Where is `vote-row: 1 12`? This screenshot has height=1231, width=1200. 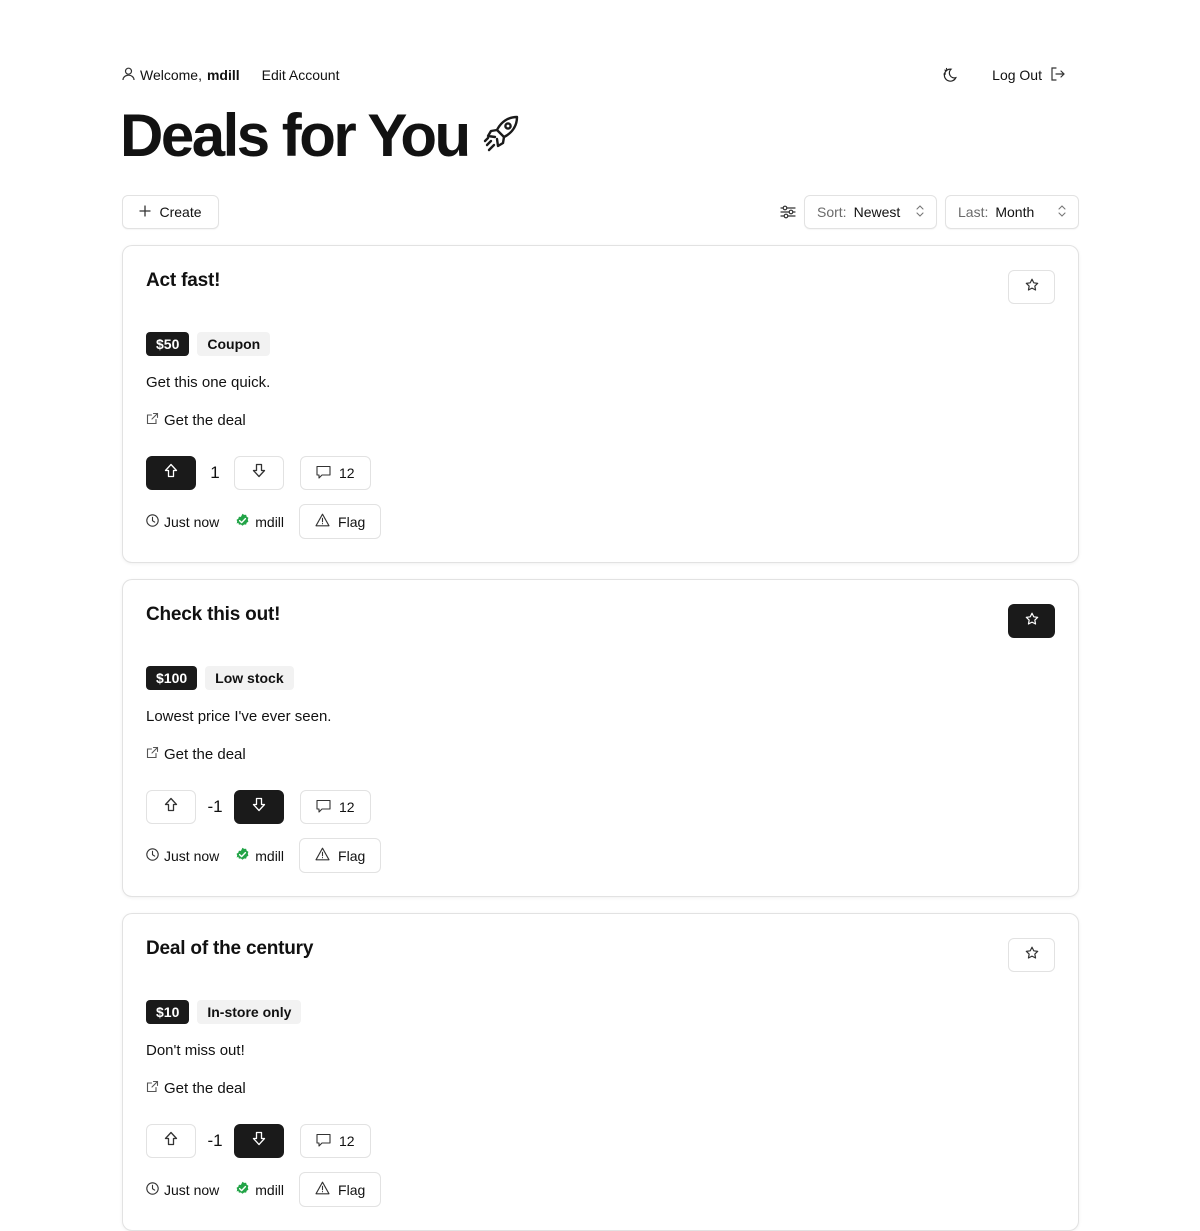 vote-row: 1 12 is located at coordinates (258, 473).